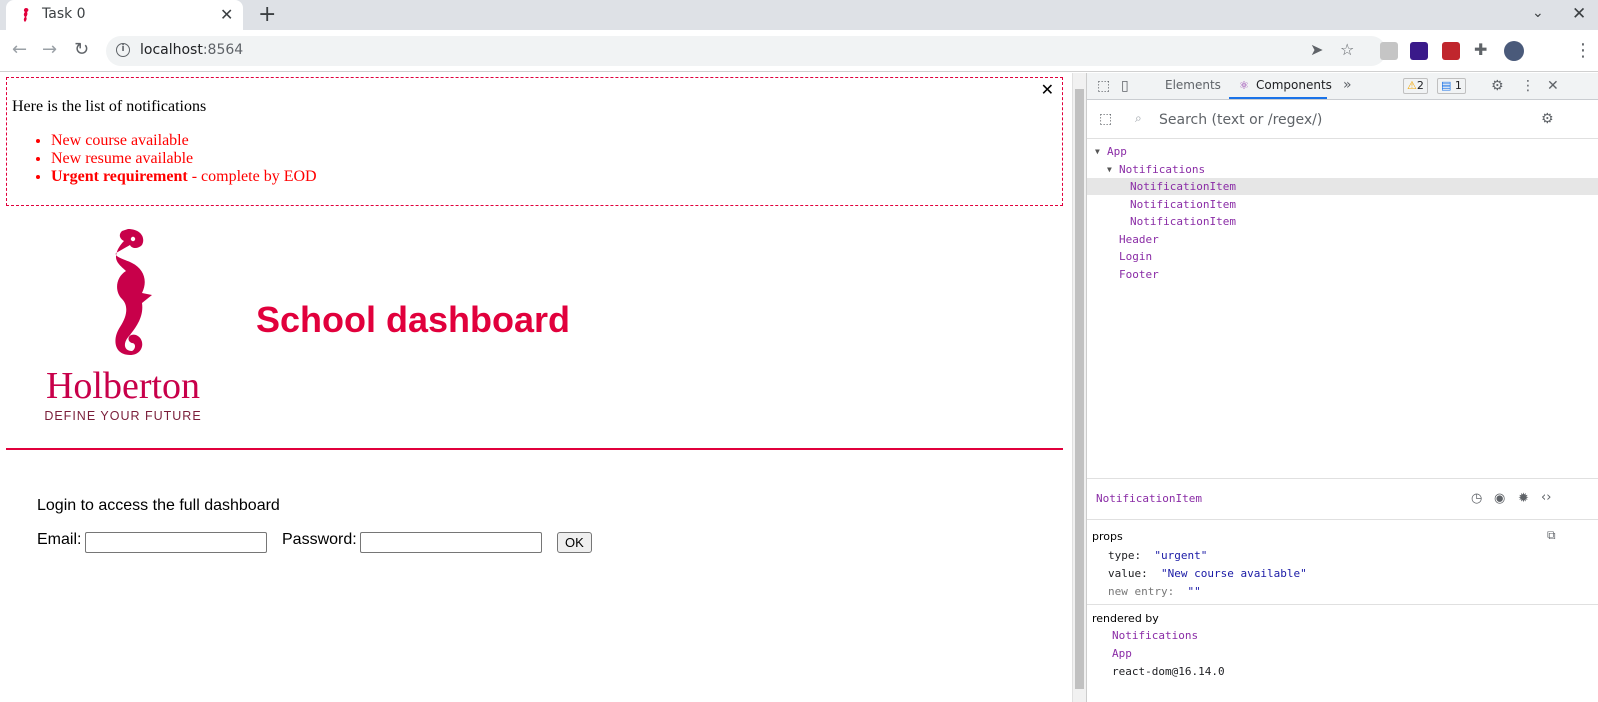 The image size is (1598, 702). Describe the element at coordinates (1514, 51) in the screenshot. I see `profile-avatar` at that location.